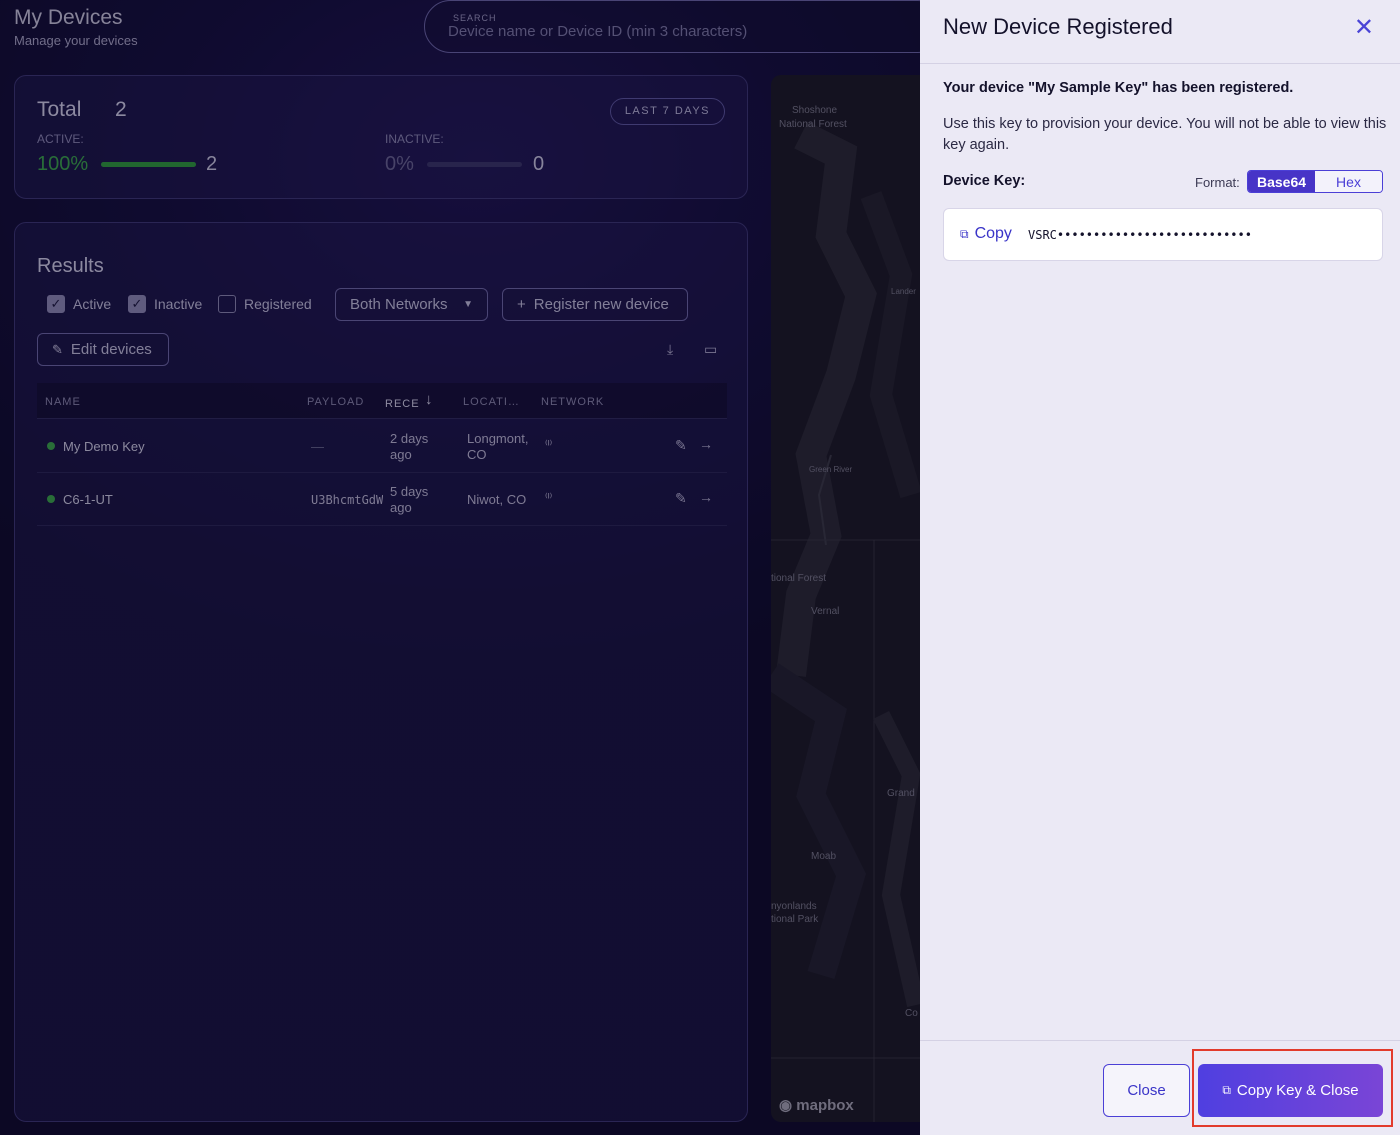  Describe the element at coordinates (984, 181) in the screenshot. I see `device-key-label: Device Key:` at that location.